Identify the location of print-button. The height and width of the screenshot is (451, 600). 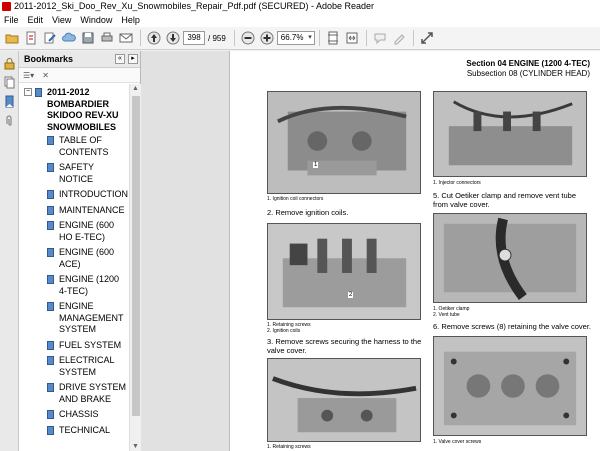
(107, 38).